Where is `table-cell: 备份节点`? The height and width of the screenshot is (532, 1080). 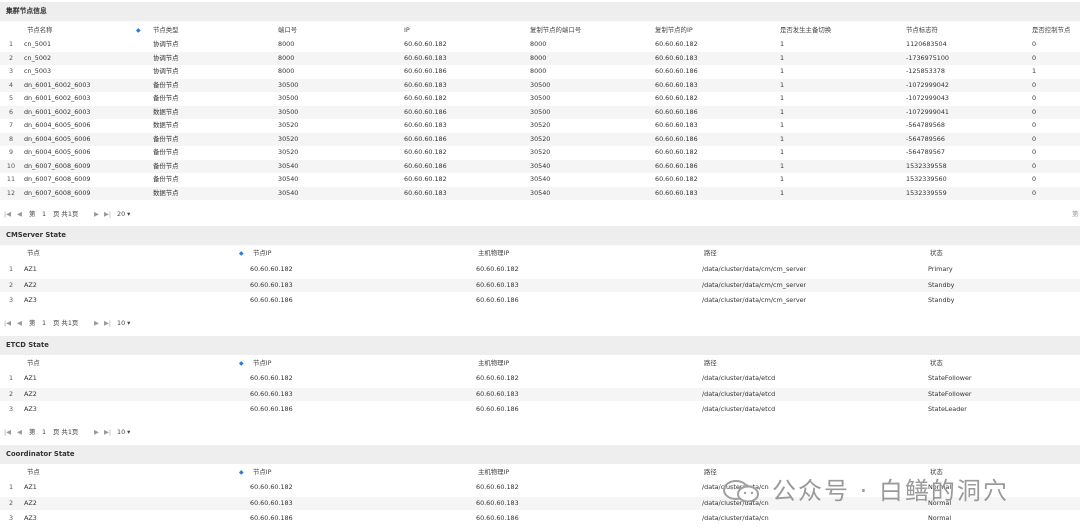
table-cell: 备份节点 is located at coordinates (166, 138).